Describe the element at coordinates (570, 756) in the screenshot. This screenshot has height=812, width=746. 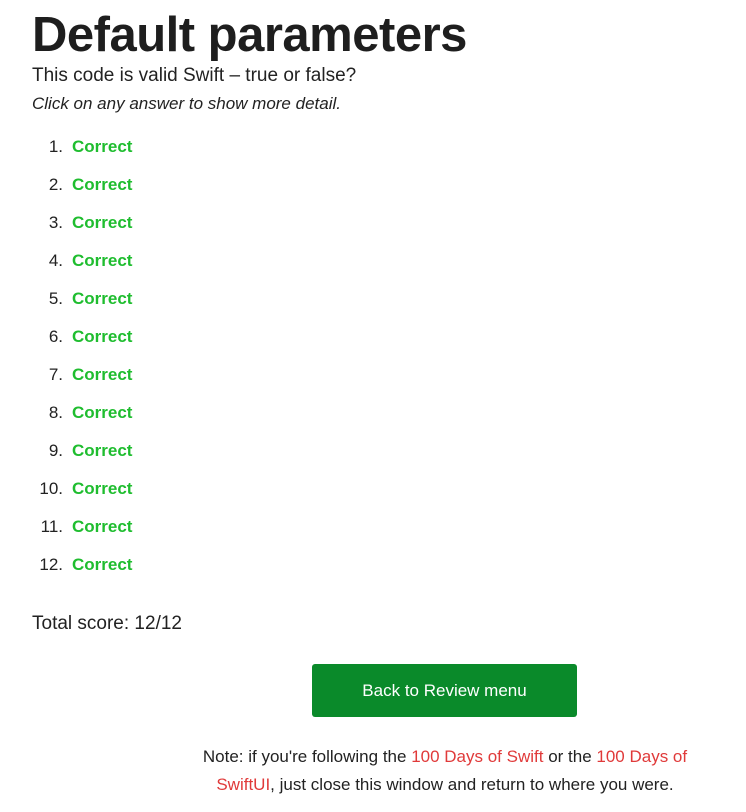
I see `note-text-part: or the` at that location.